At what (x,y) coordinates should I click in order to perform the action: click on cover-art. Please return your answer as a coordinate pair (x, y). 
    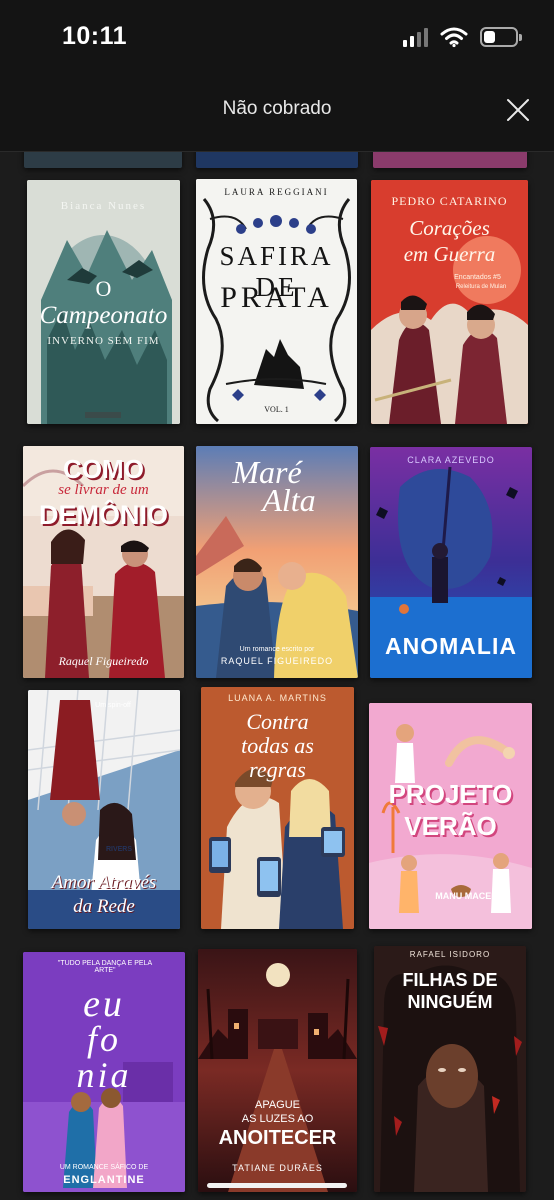
    Looking at the image, I should click on (277, 1070).